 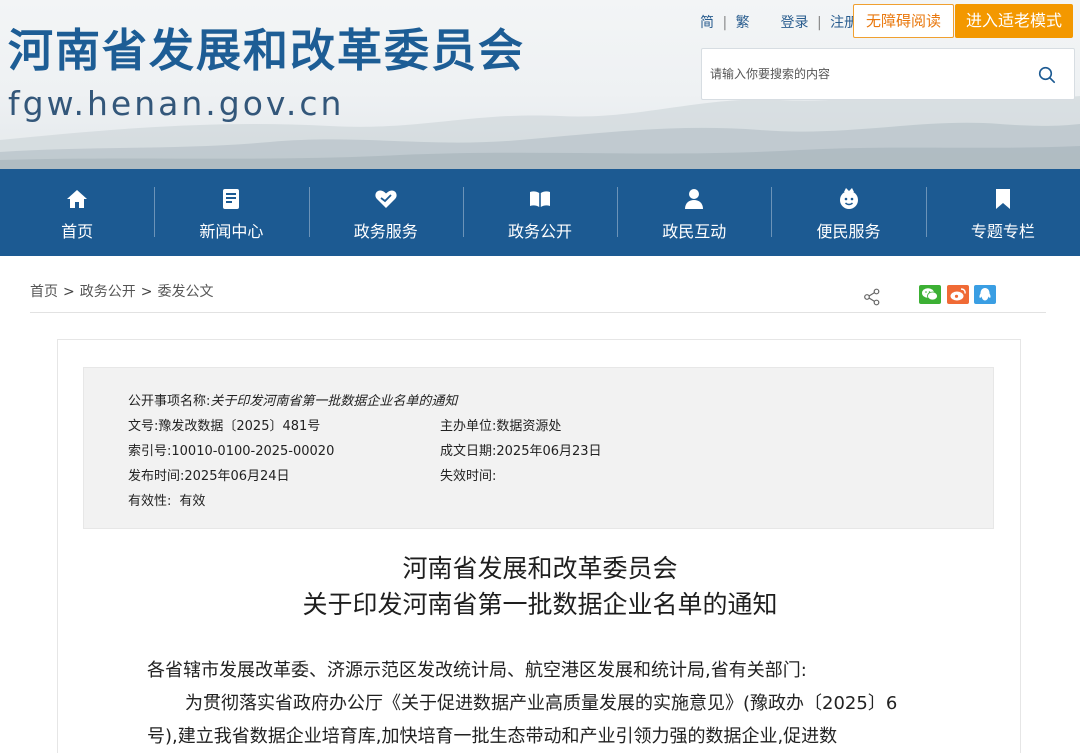 What do you see at coordinates (266, 46) in the screenshot?
I see `site-title: 河南省发展和改革委员会` at bounding box center [266, 46].